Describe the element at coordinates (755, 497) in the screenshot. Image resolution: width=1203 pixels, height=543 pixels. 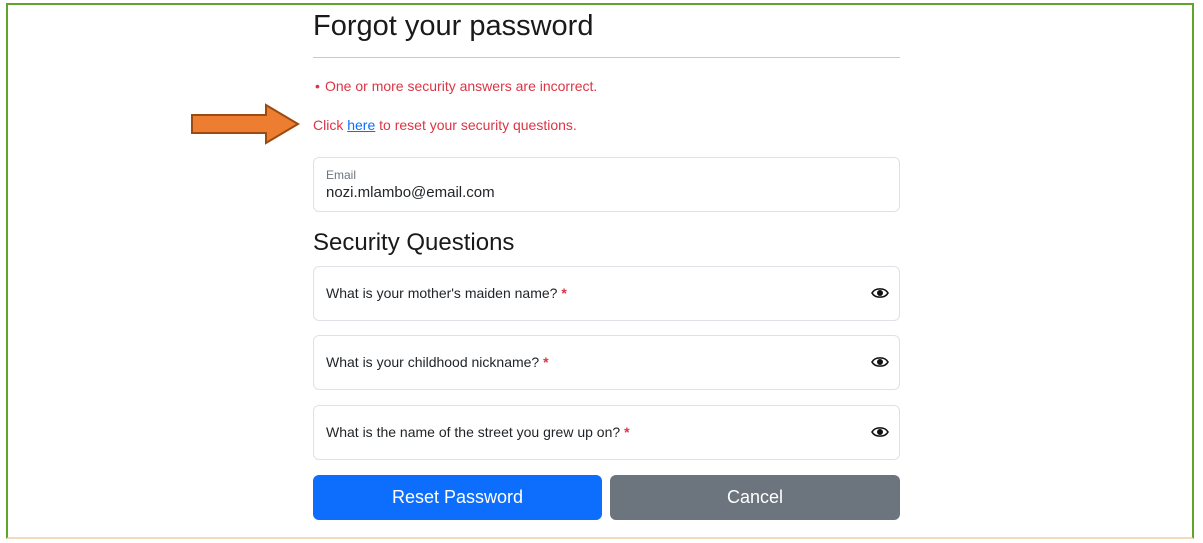
I see `cancel-button: Cancel` at that location.